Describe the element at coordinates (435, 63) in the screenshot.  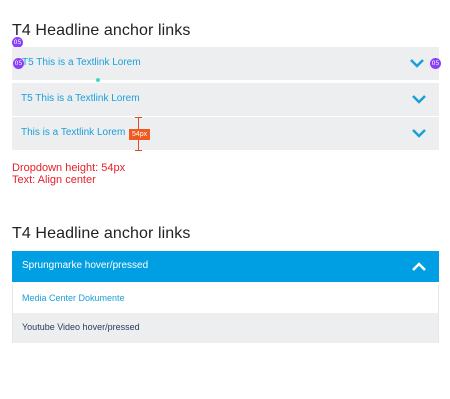
I see `row-right-marker-dot: 05` at that location.